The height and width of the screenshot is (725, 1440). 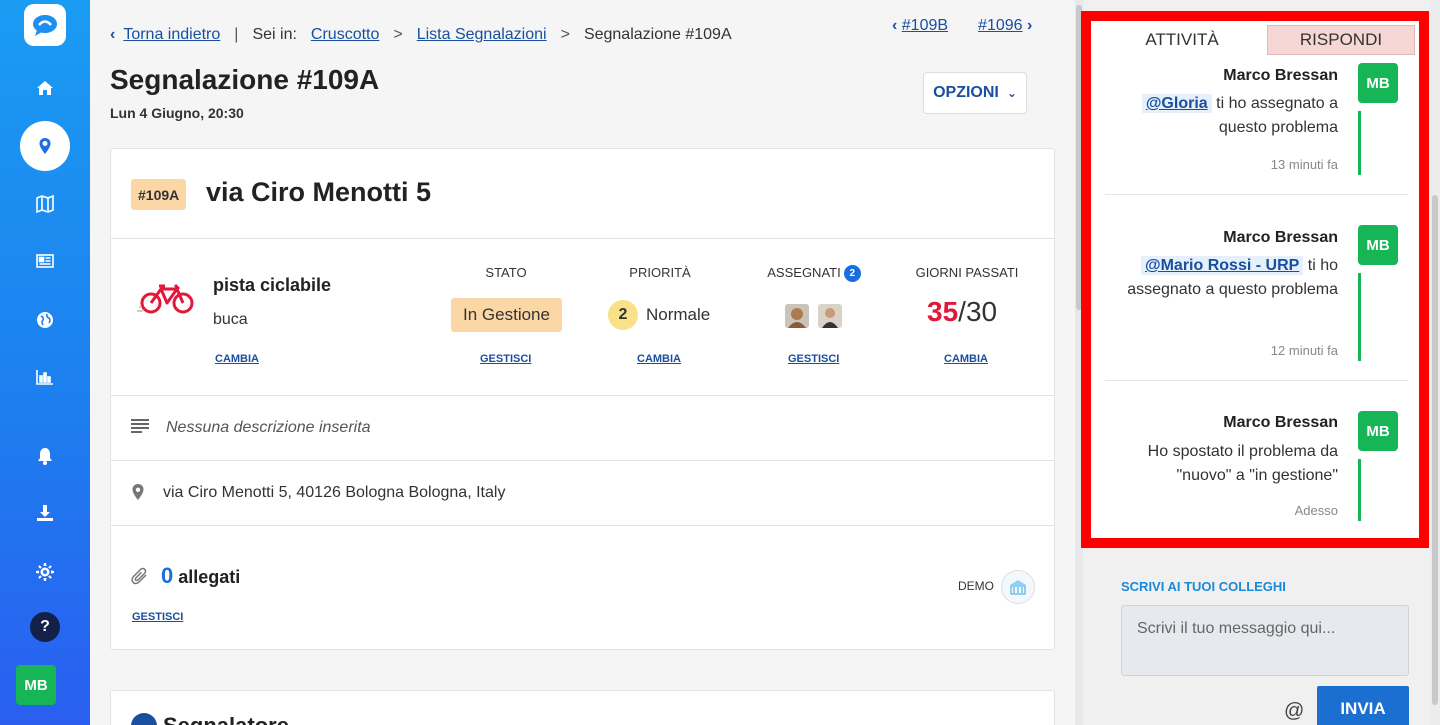 What do you see at coordinates (45, 377) in the screenshot?
I see `chart-icon` at bounding box center [45, 377].